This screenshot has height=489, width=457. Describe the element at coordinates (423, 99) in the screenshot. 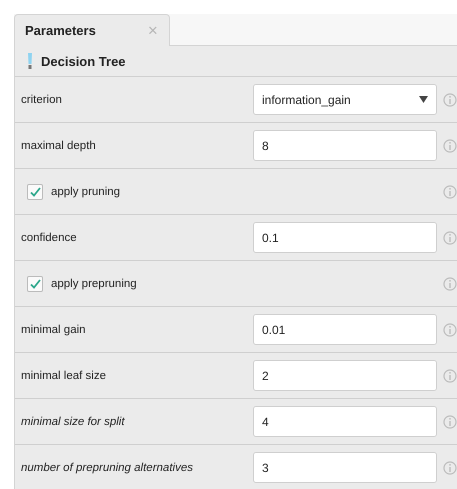

I see `caret-icon` at that location.